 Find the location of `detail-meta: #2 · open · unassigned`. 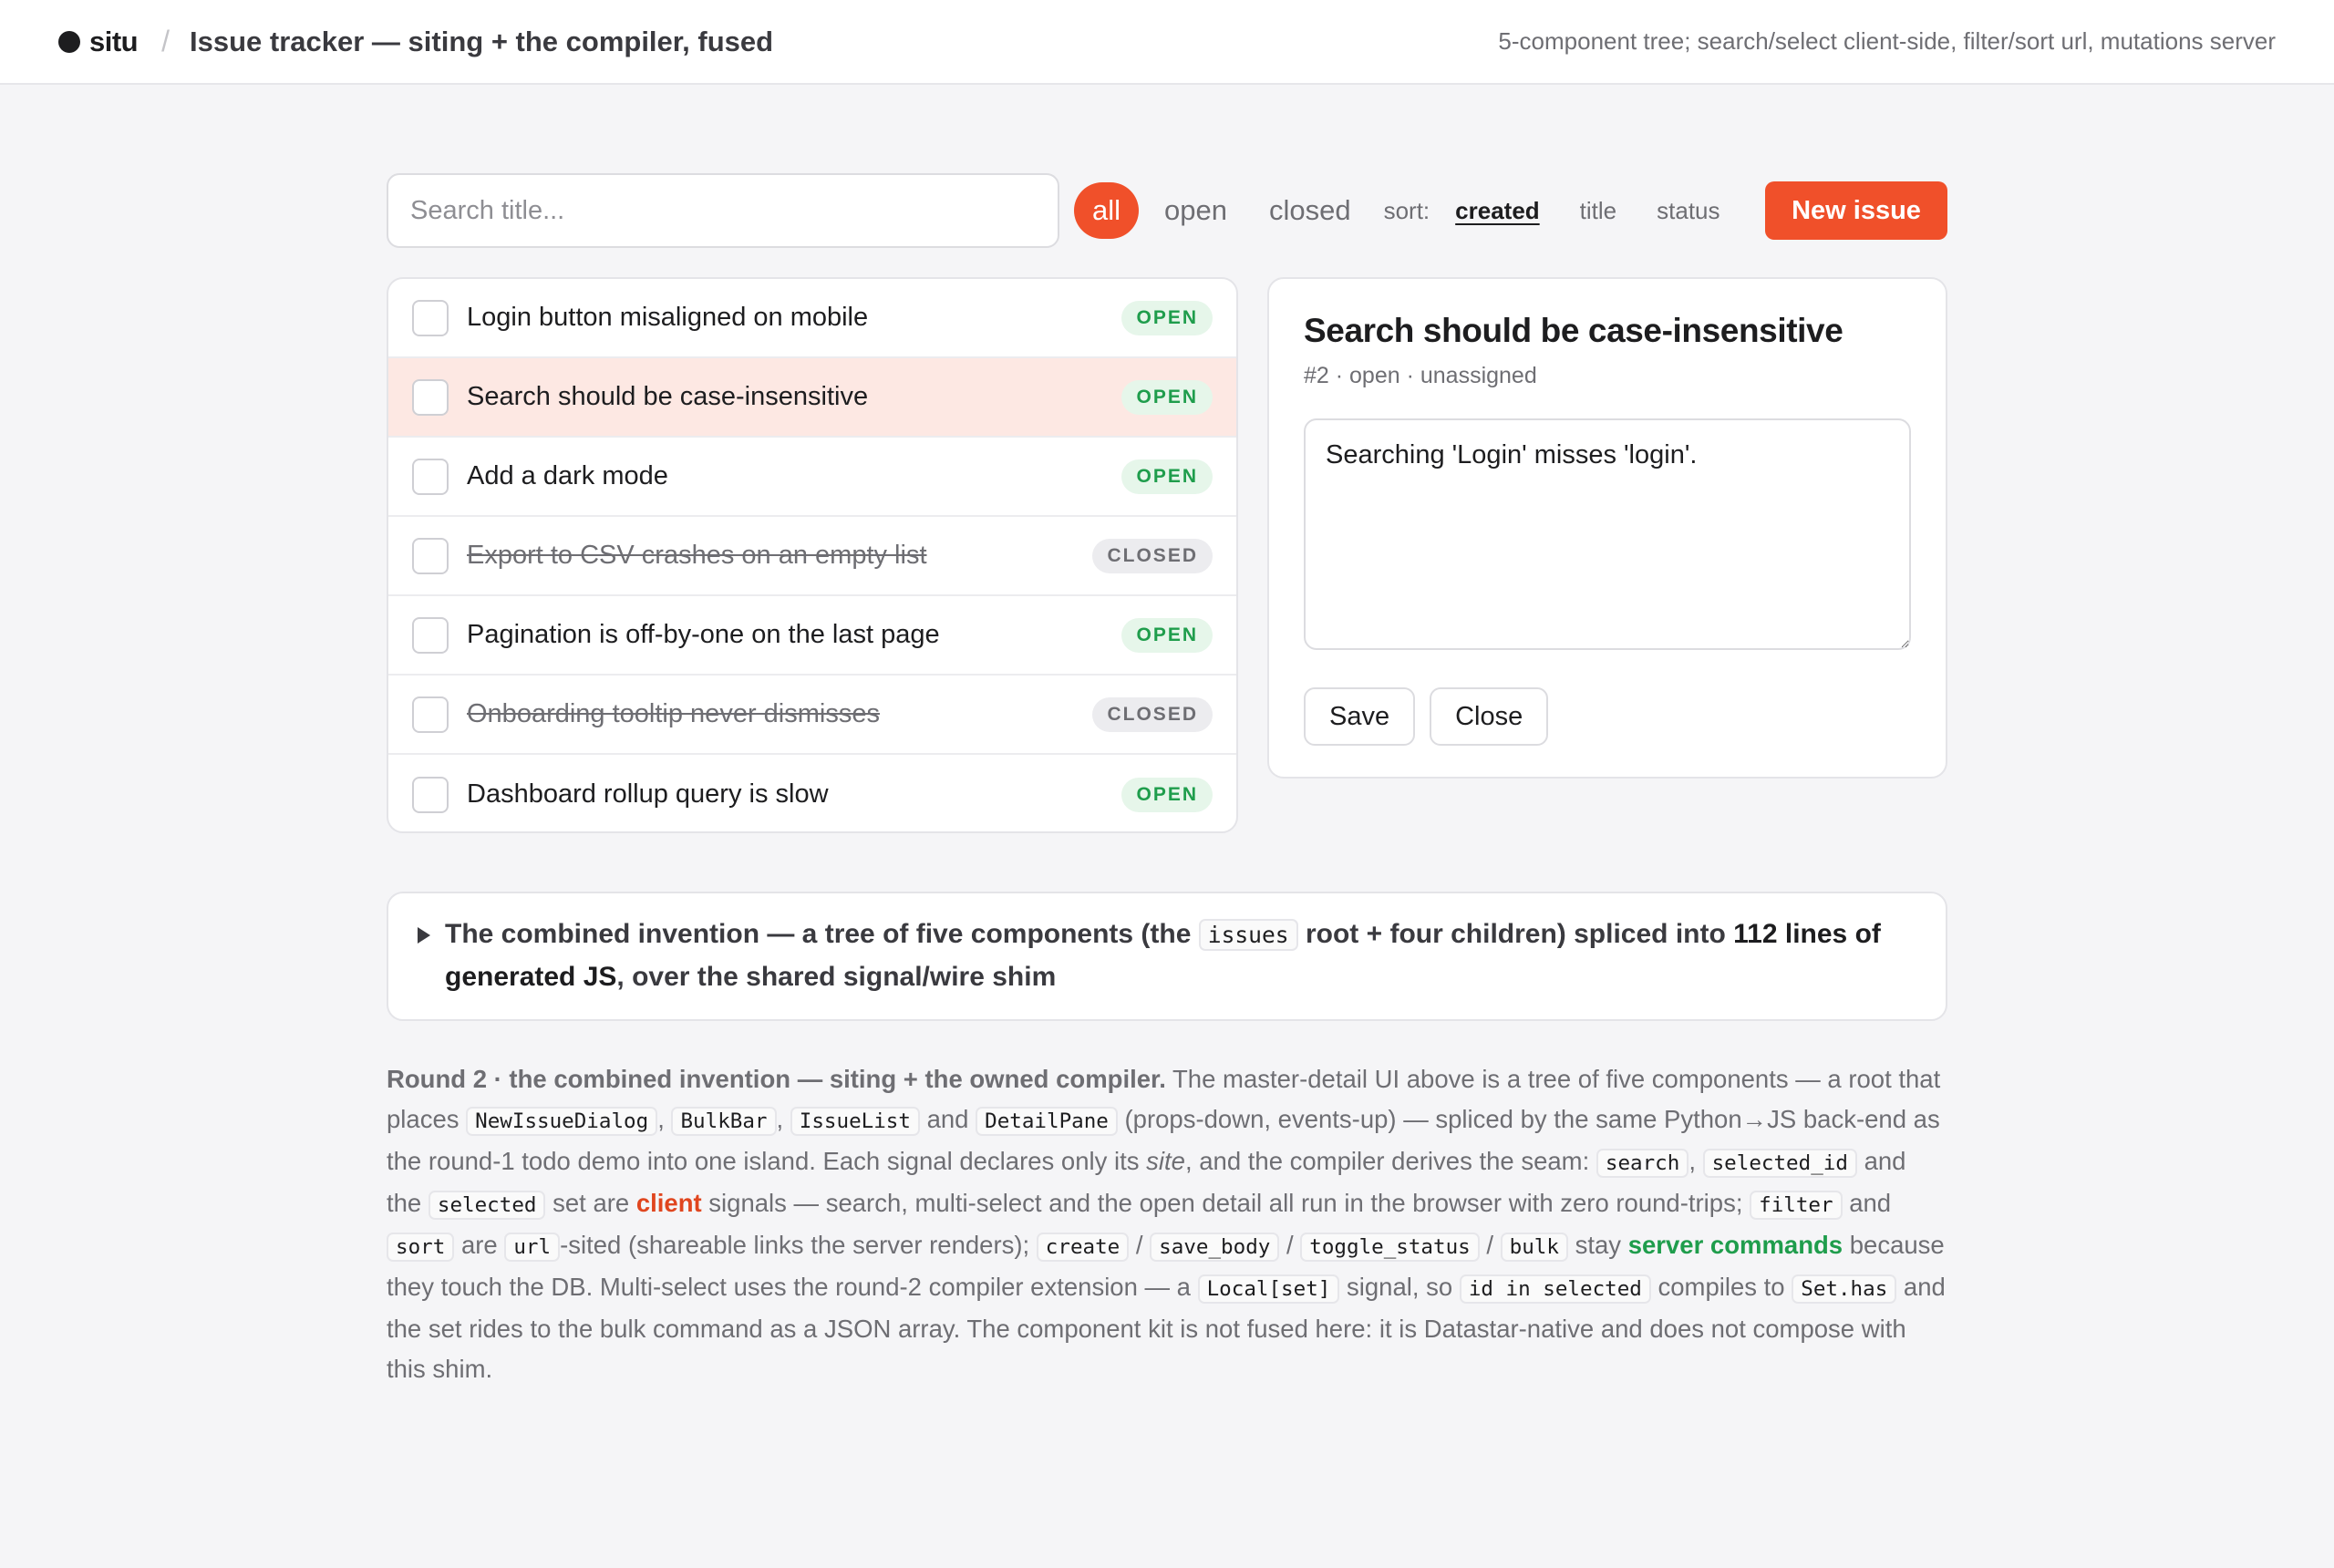

detail-meta: #2 · open · unassigned is located at coordinates (1420, 375).